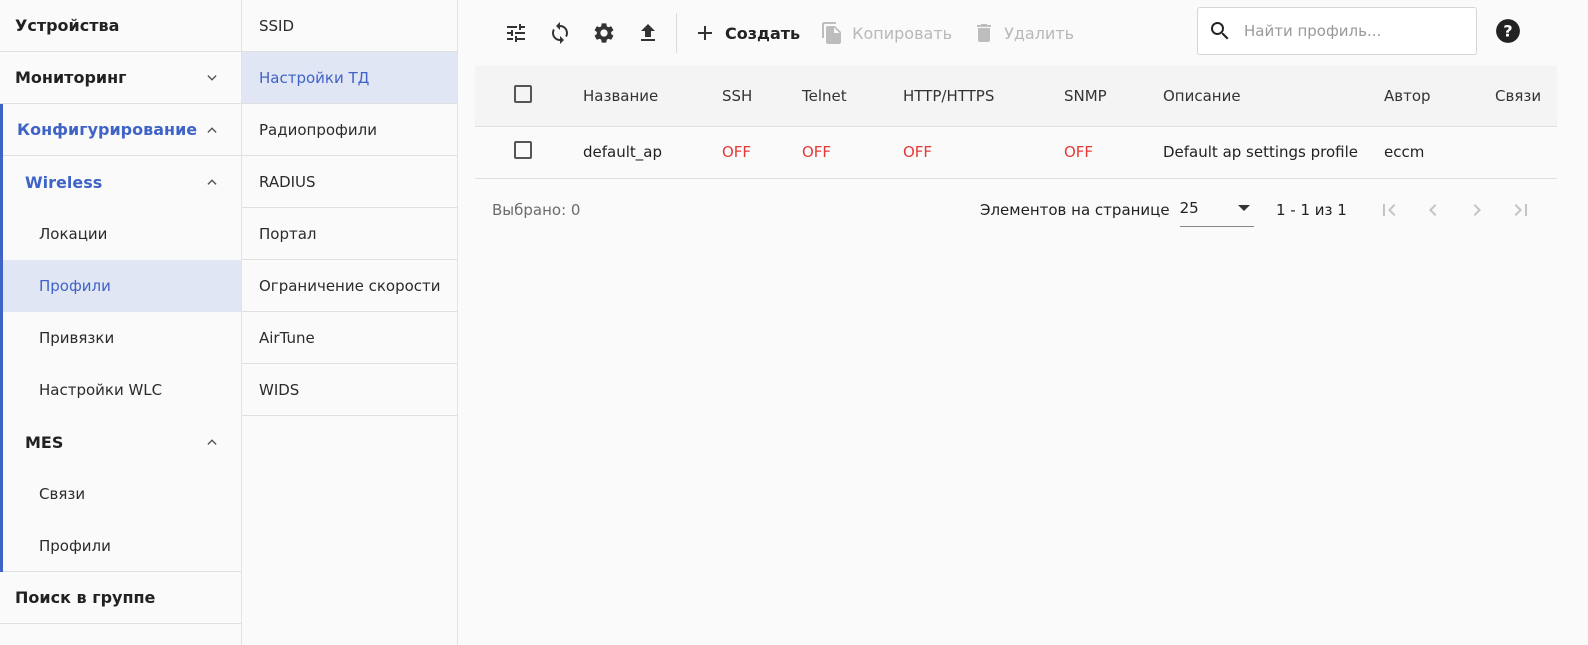  Describe the element at coordinates (122, 494) in the screenshot. I see `nav-item-mes-links: Связи` at that location.